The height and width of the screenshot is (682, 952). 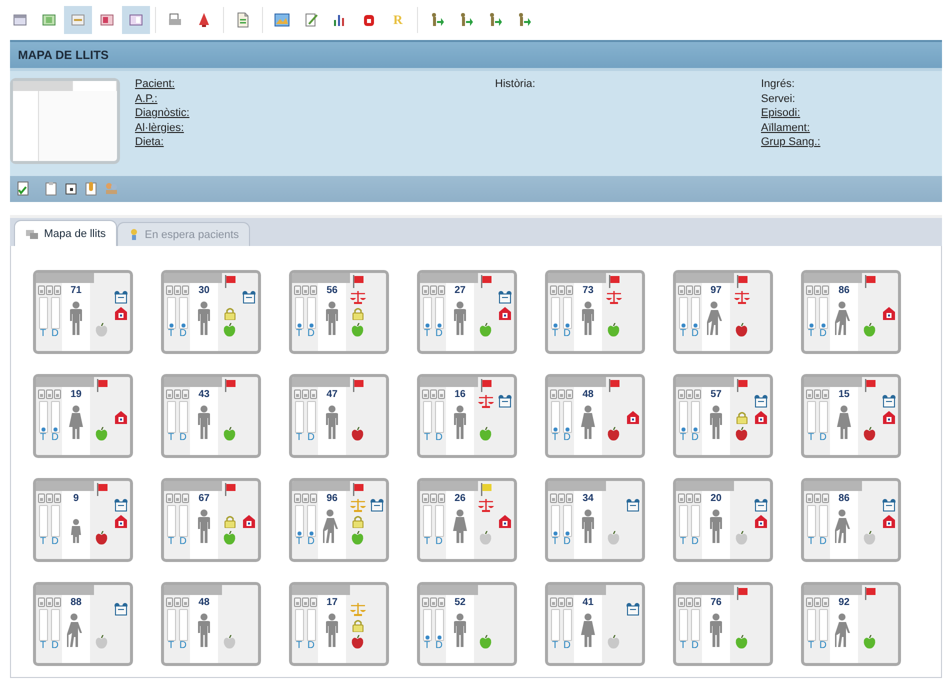 I want to click on patient-age: 97, so click(x=716, y=291).